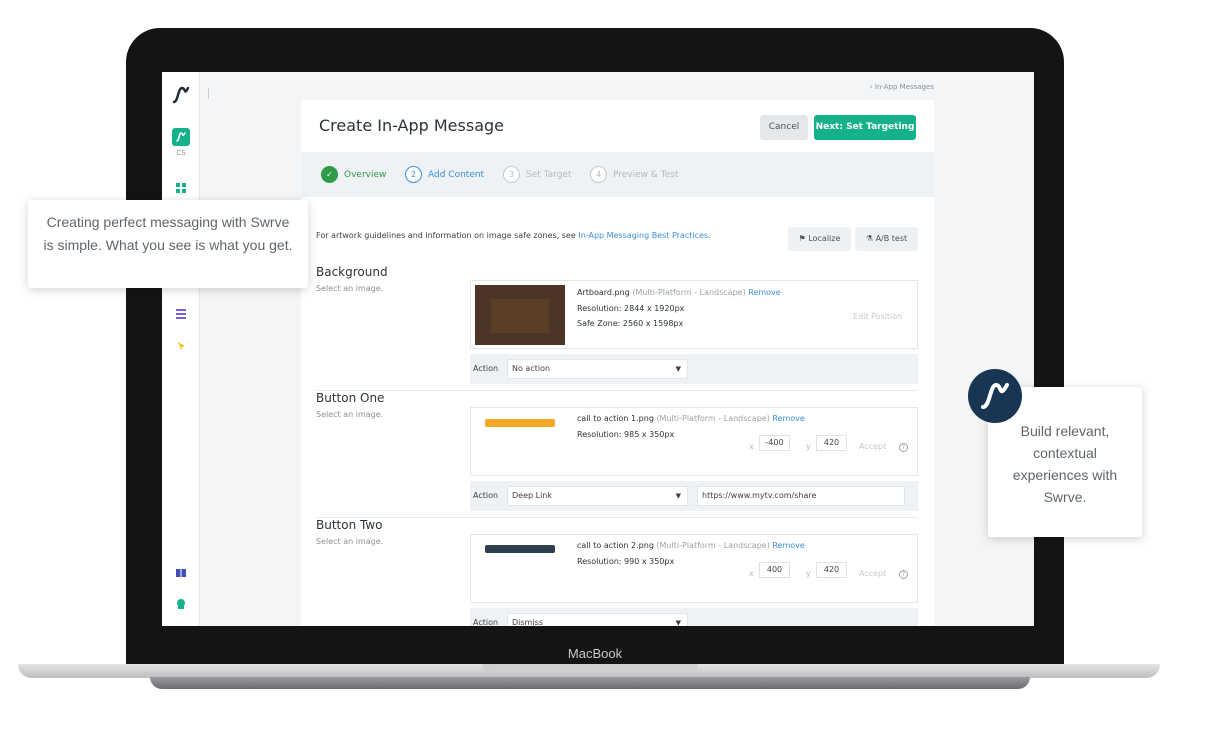 This screenshot has width=1221, height=742. What do you see at coordinates (891, 238) in the screenshot?
I see `ab-test-label: A/B test` at bounding box center [891, 238].